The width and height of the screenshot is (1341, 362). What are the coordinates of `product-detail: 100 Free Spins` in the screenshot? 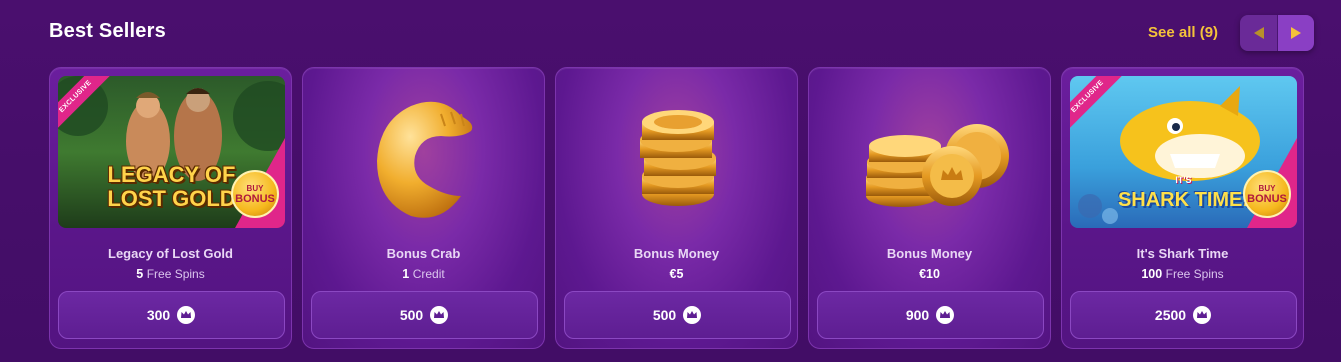 It's located at (1182, 274).